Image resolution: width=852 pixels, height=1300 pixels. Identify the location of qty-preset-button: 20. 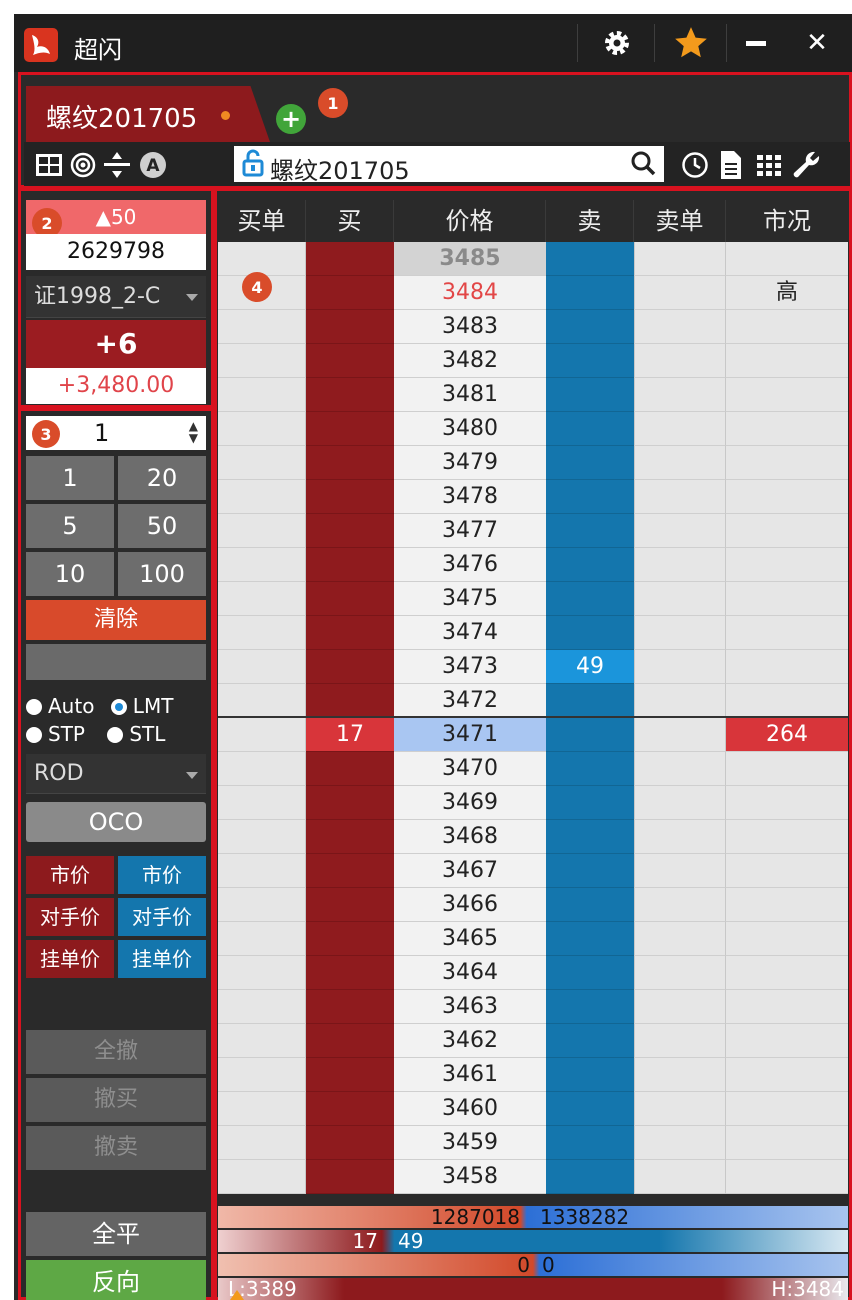
(162, 478).